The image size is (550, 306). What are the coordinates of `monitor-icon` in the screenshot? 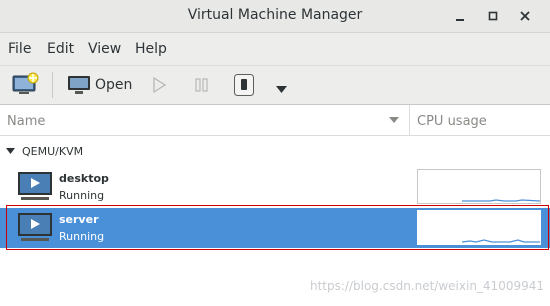 It's located at (79, 85).